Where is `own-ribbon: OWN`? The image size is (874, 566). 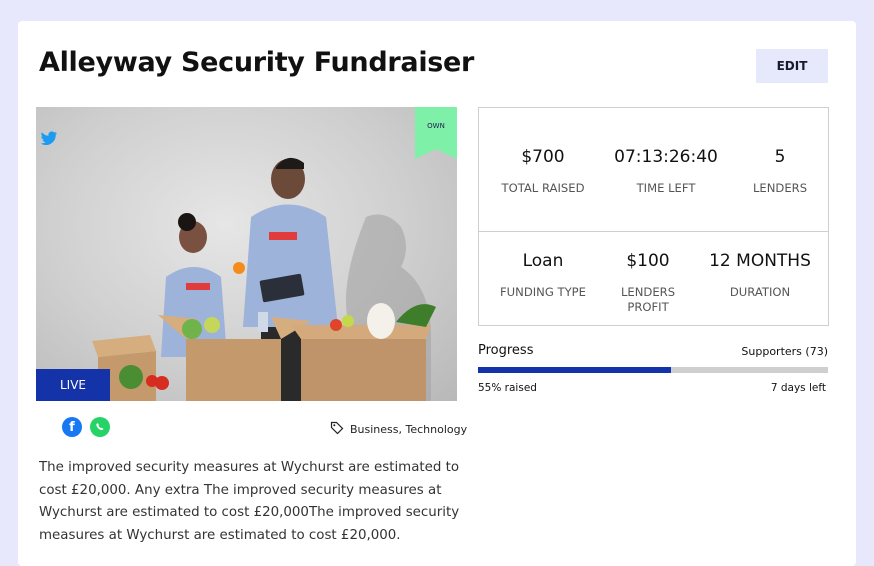
own-ribbon: OWN is located at coordinates (436, 133).